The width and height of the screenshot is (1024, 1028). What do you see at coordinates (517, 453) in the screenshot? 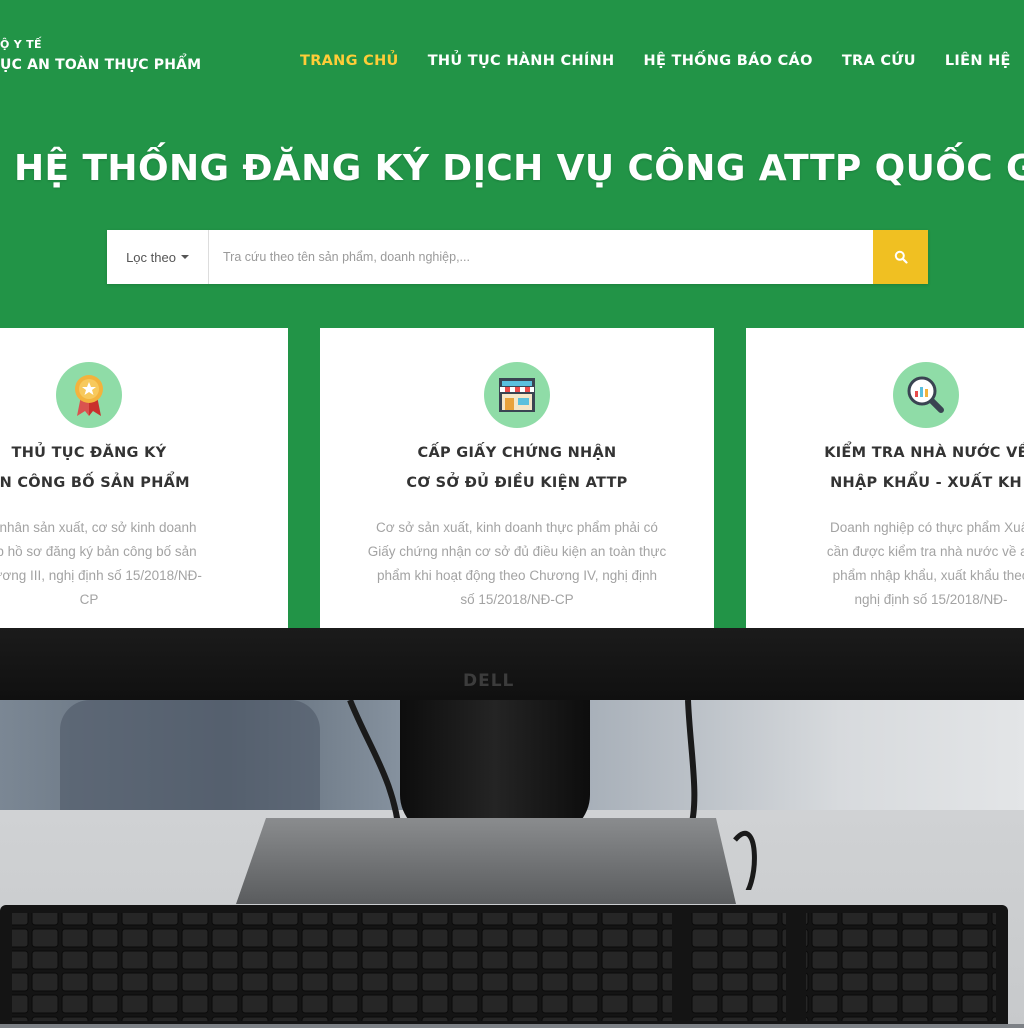
I see `card-title-line: CẤP GIẤY CHỨNG NHẬN` at bounding box center [517, 453].